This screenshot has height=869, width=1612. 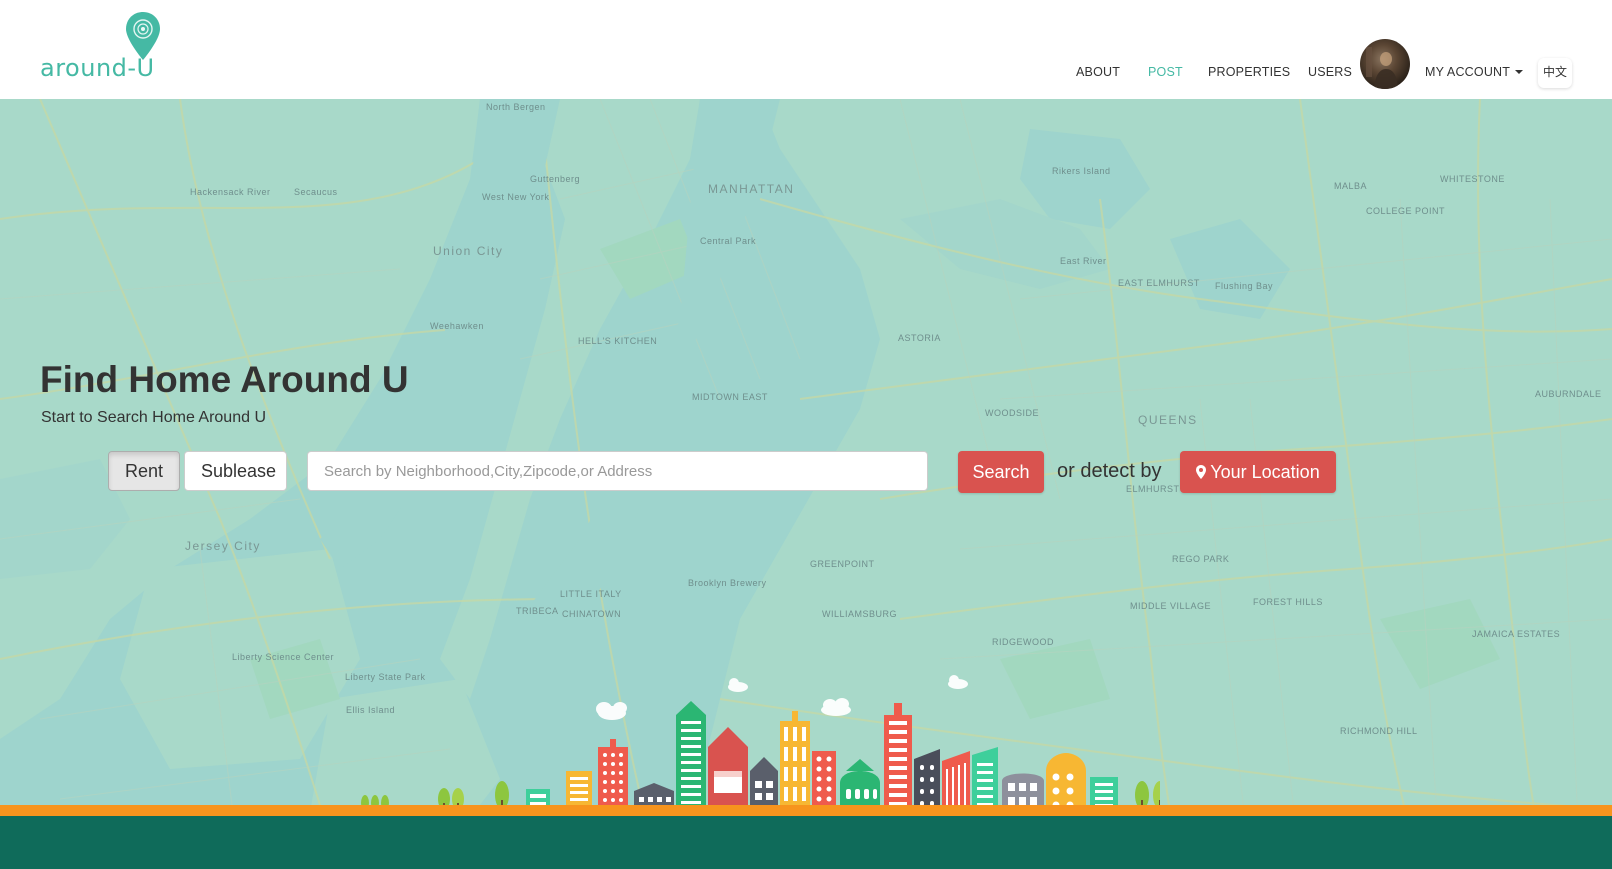 I want to click on map-label: North Bergen, so click(x=516, y=107).